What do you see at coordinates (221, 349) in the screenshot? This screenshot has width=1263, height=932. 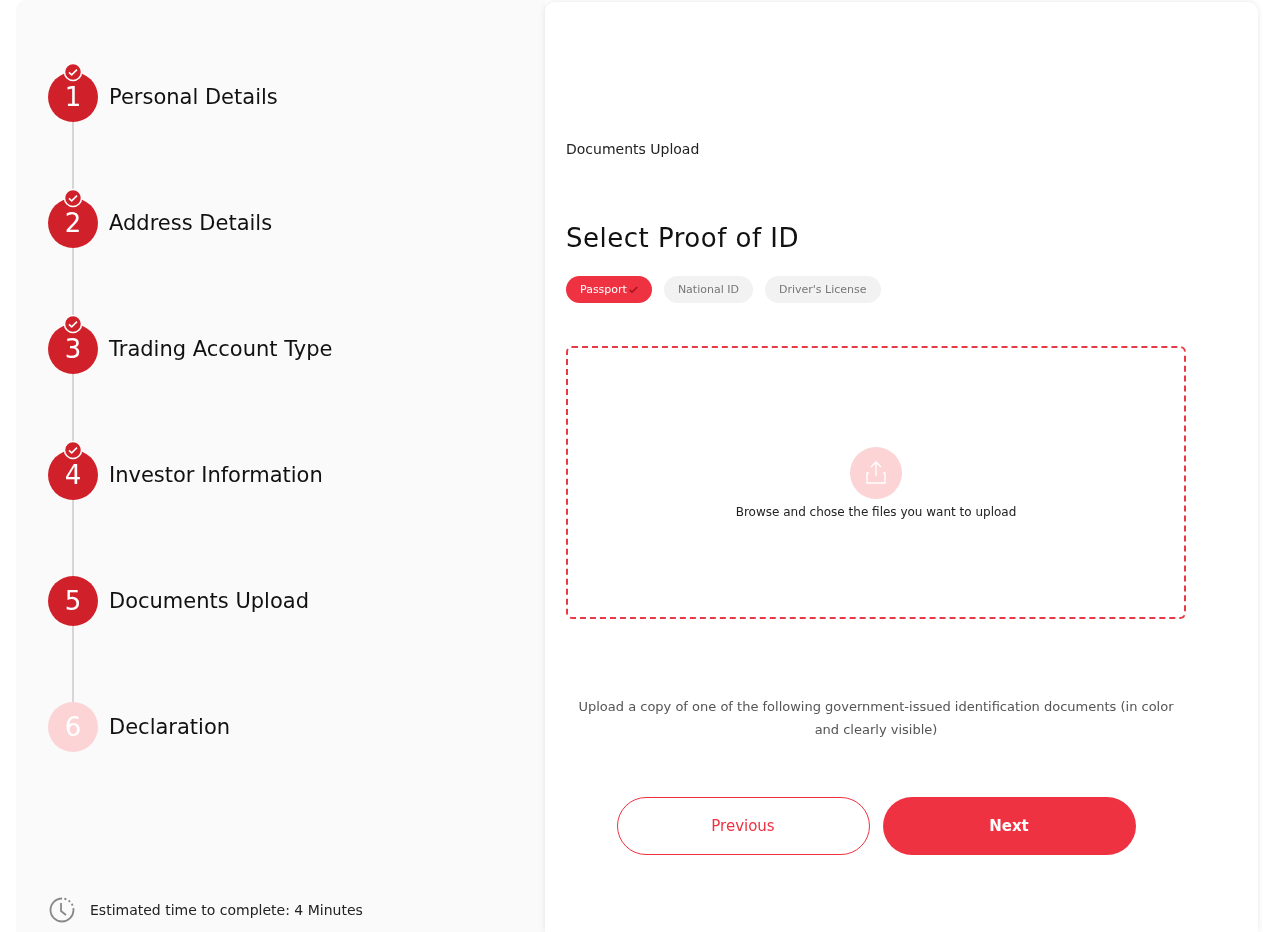 I see `step-label: Trading Account Type` at bounding box center [221, 349].